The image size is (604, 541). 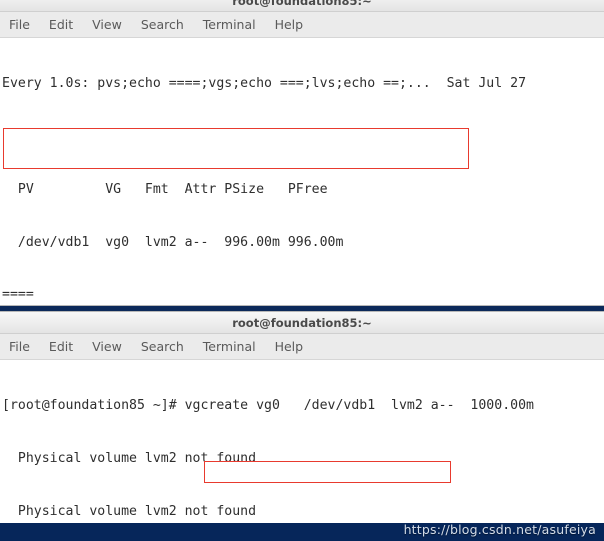 I want to click on terminal-line: PV VG Fmt Attr PSize PFree, so click(x=165, y=189).